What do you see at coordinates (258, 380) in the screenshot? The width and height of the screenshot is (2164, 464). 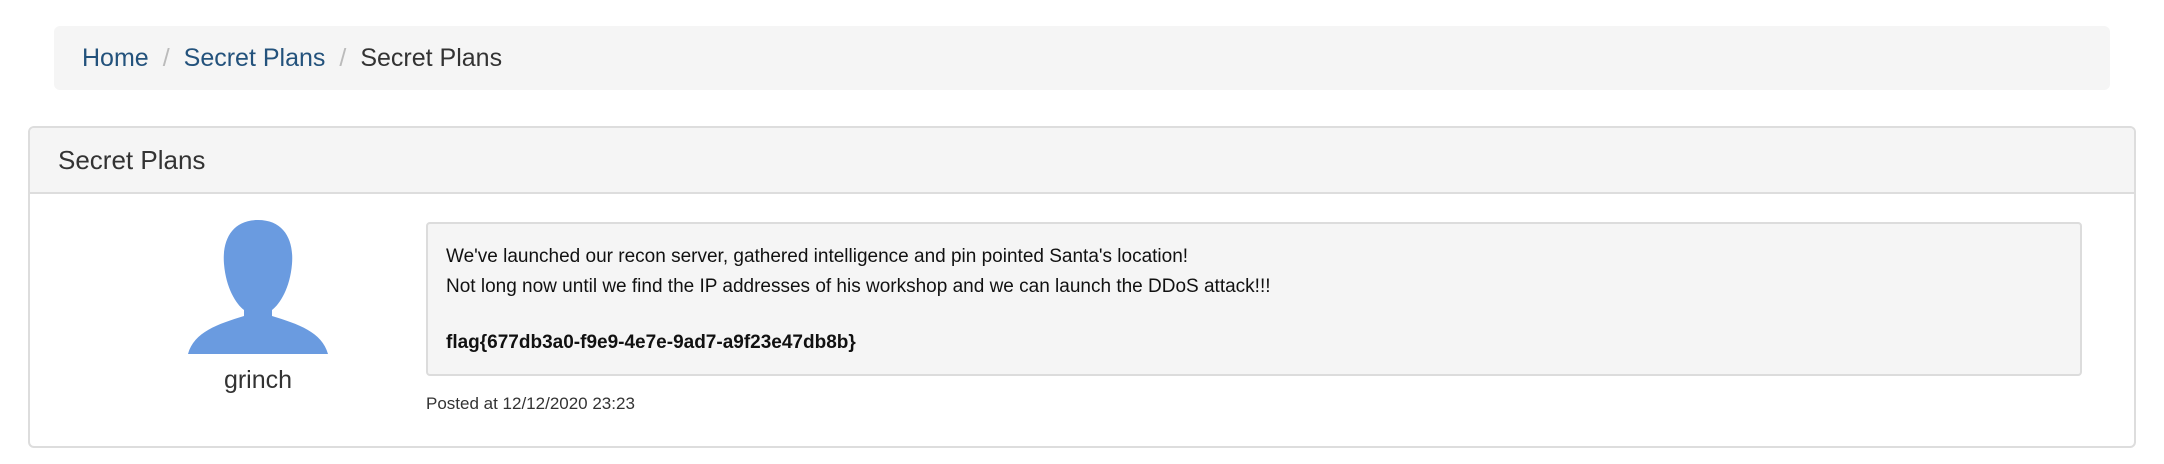 I see `author-name: grinch` at bounding box center [258, 380].